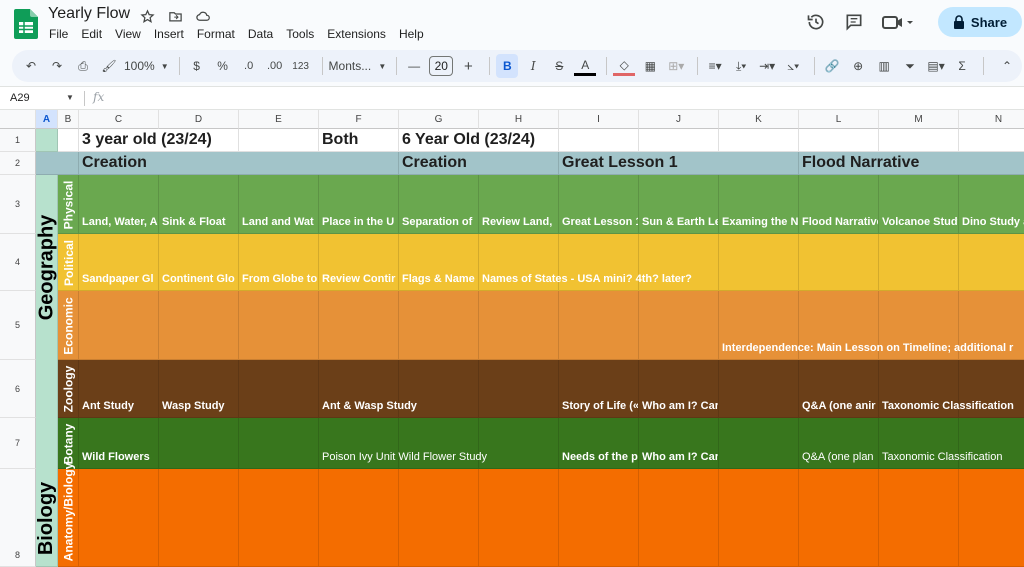  I want to click on history-icon, so click(816, 22).